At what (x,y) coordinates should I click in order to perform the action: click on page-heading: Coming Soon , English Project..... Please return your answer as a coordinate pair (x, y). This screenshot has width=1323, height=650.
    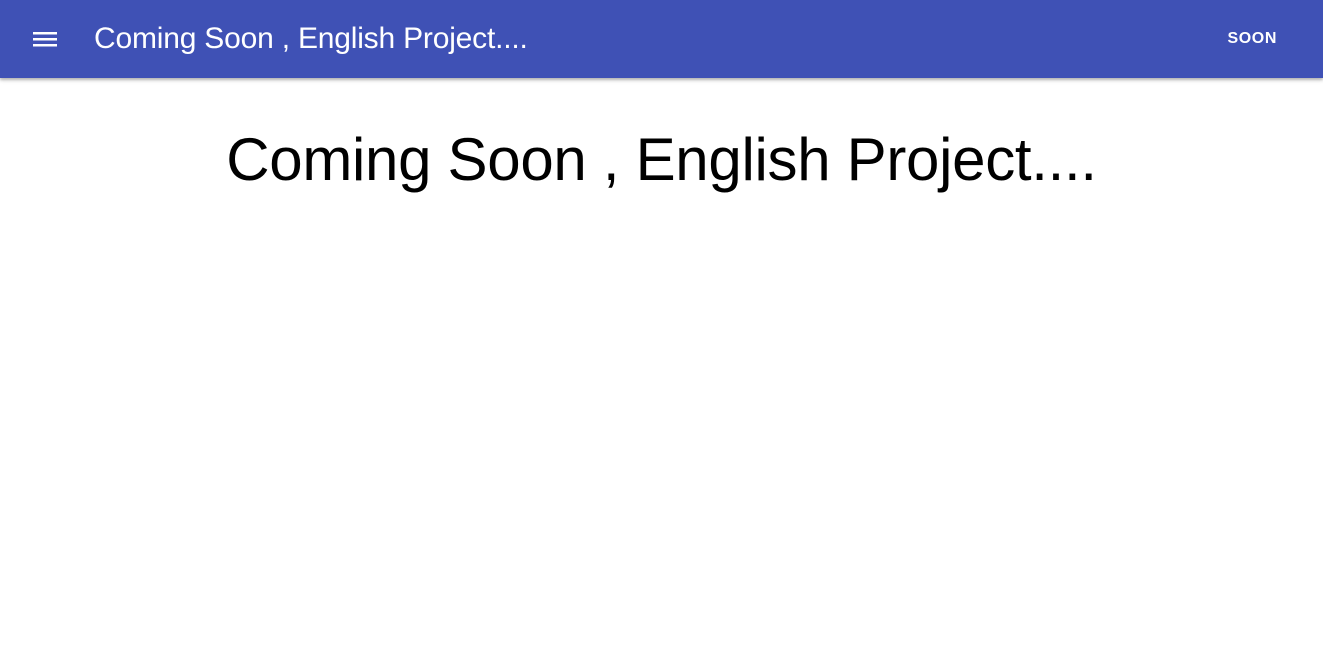
    Looking at the image, I should click on (661, 159).